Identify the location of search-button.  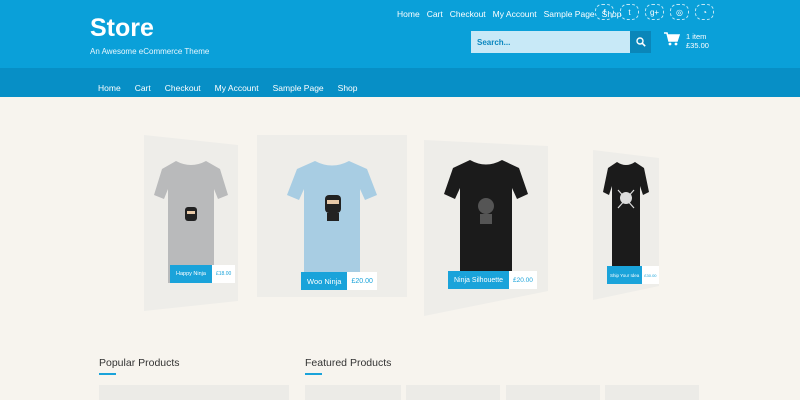
(640, 42).